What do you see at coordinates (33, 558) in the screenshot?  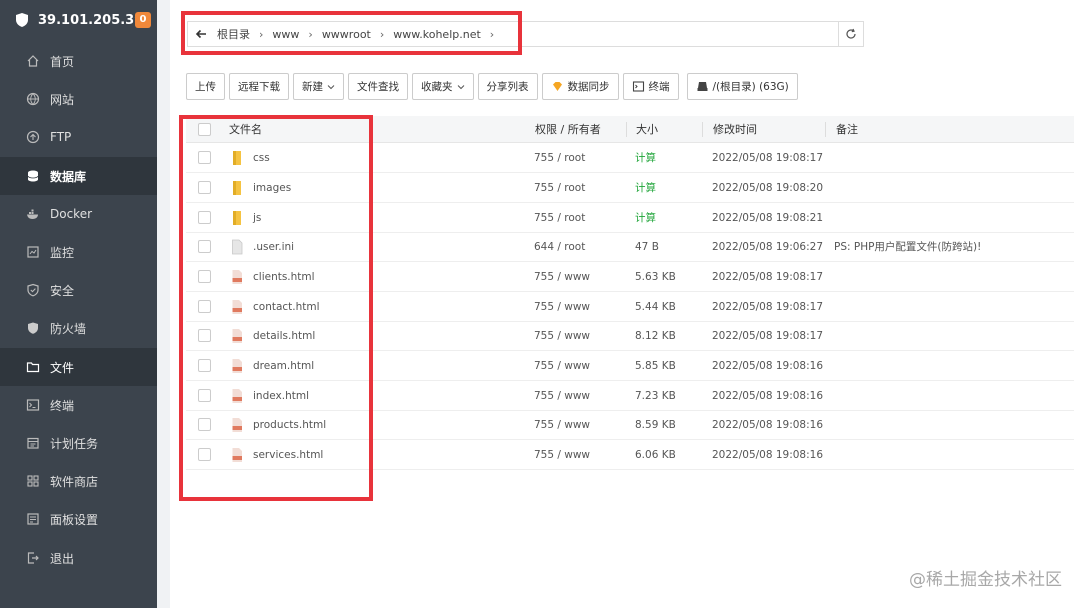 I see `logout-icon` at bounding box center [33, 558].